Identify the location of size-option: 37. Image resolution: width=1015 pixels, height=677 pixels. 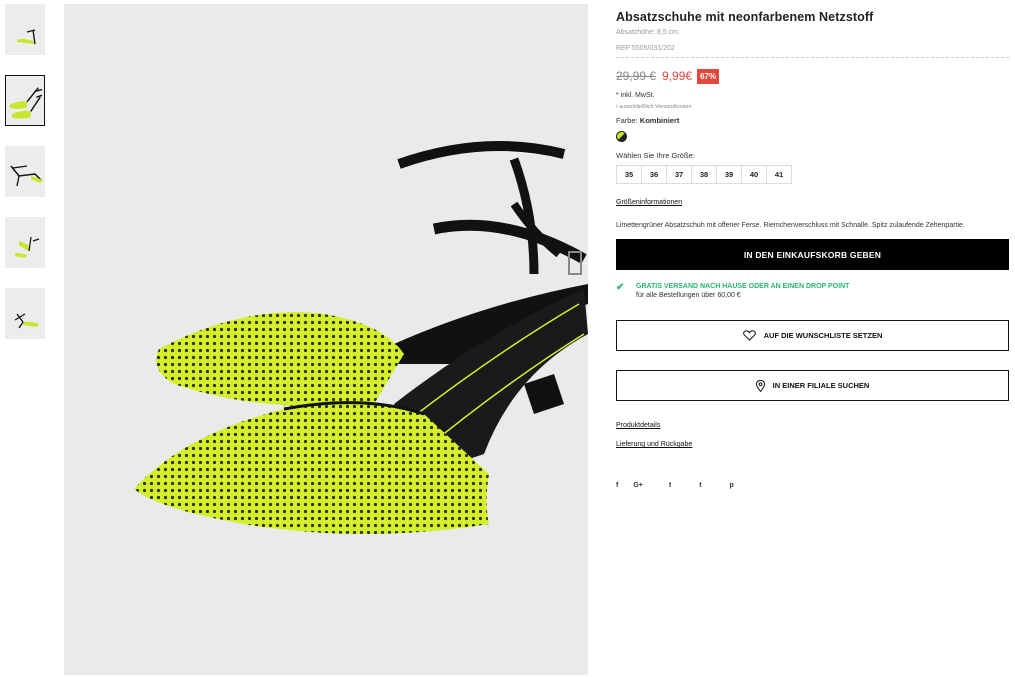
(679, 174).